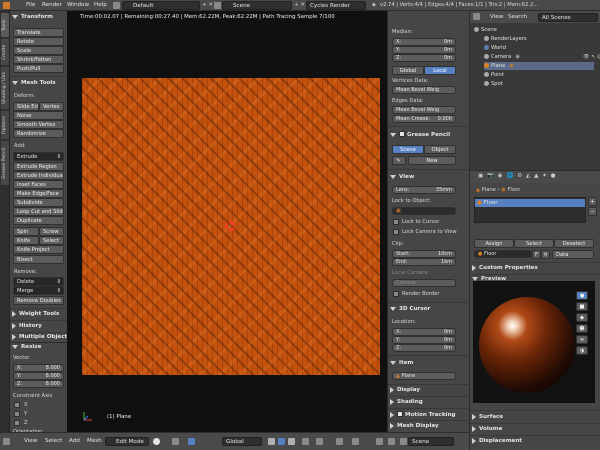 This screenshot has width=600, height=450. What do you see at coordinates (517, 176) in the screenshot?
I see `context-tab-icons: ▣ 📷 ◉ 🌐 ⚙ ◭ ▲ ✦ ●` at bounding box center [517, 176].